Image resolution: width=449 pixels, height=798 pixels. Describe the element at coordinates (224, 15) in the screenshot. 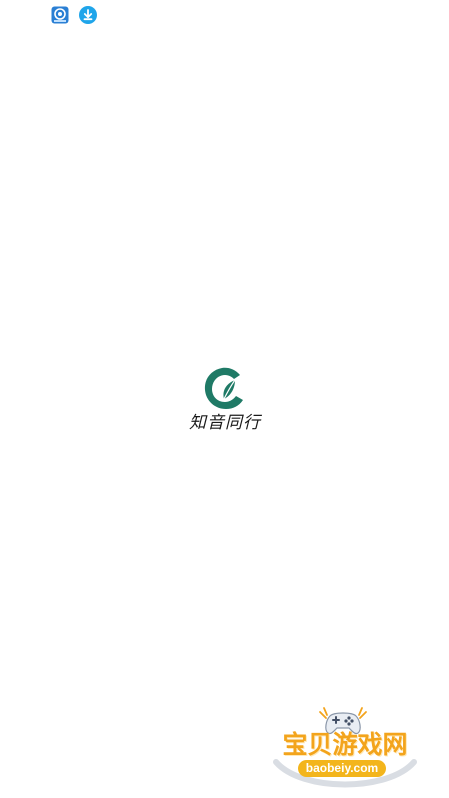

I see `status-bar` at that location.